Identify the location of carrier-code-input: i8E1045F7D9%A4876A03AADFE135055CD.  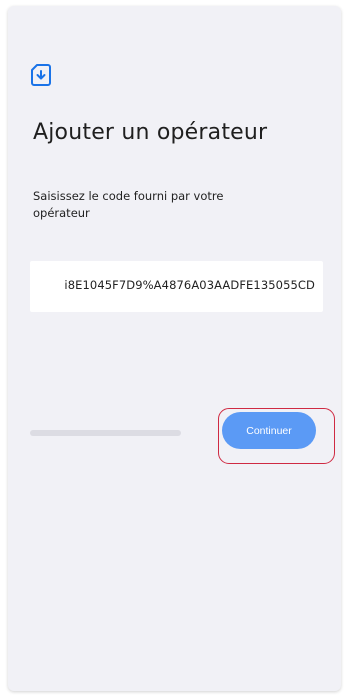
(176, 286).